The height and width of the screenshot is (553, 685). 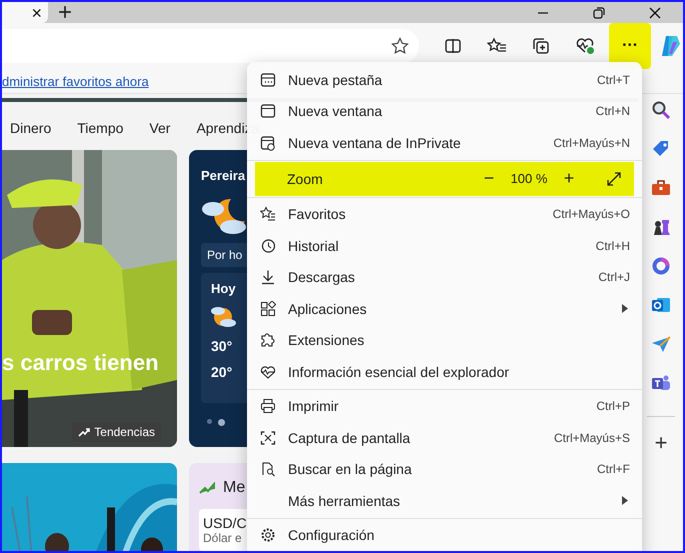 What do you see at coordinates (444, 111) in the screenshot?
I see `menu-item: Nueva ventana Ctrl+N` at bounding box center [444, 111].